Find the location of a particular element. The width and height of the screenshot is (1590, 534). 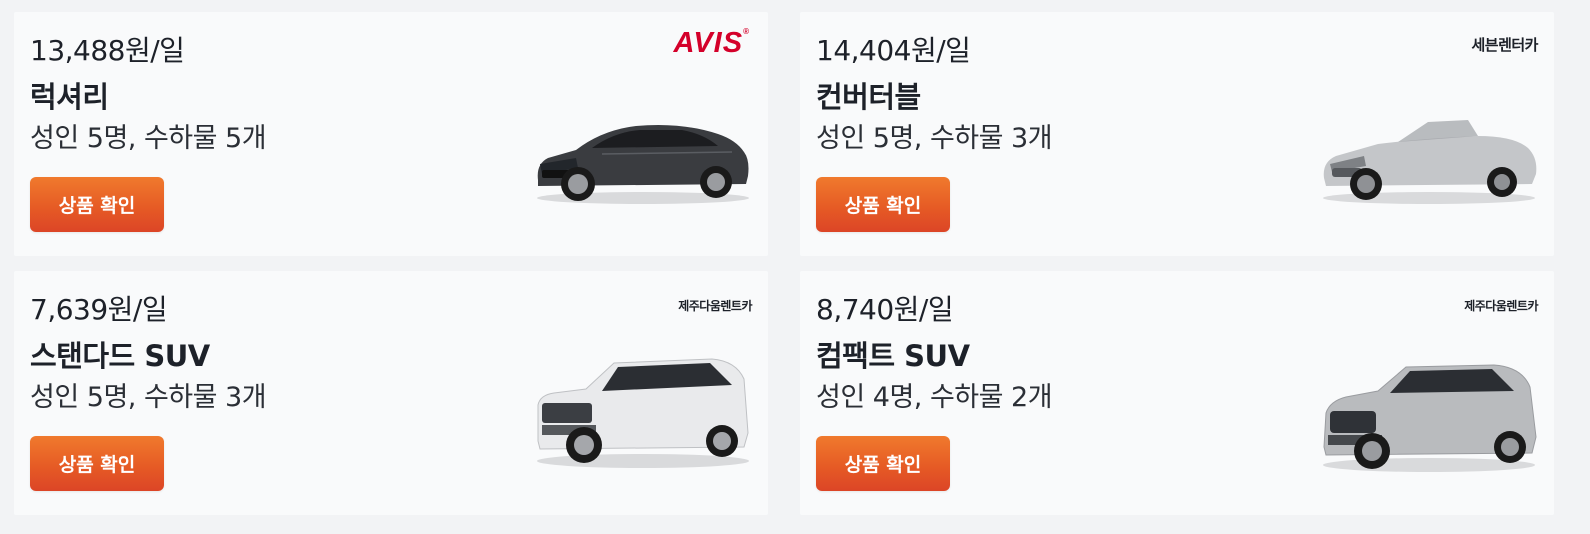

car-class: 럭셔리 is located at coordinates (69, 97).